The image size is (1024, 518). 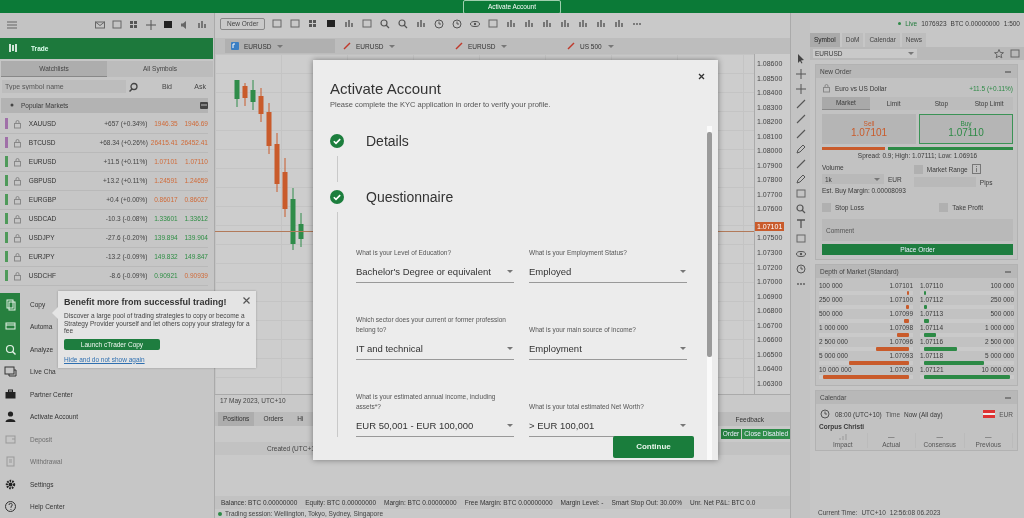 What do you see at coordinates (608, 272) in the screenshot?
I see `answer-dropdown: Employed` at bounding box center [608, 272].